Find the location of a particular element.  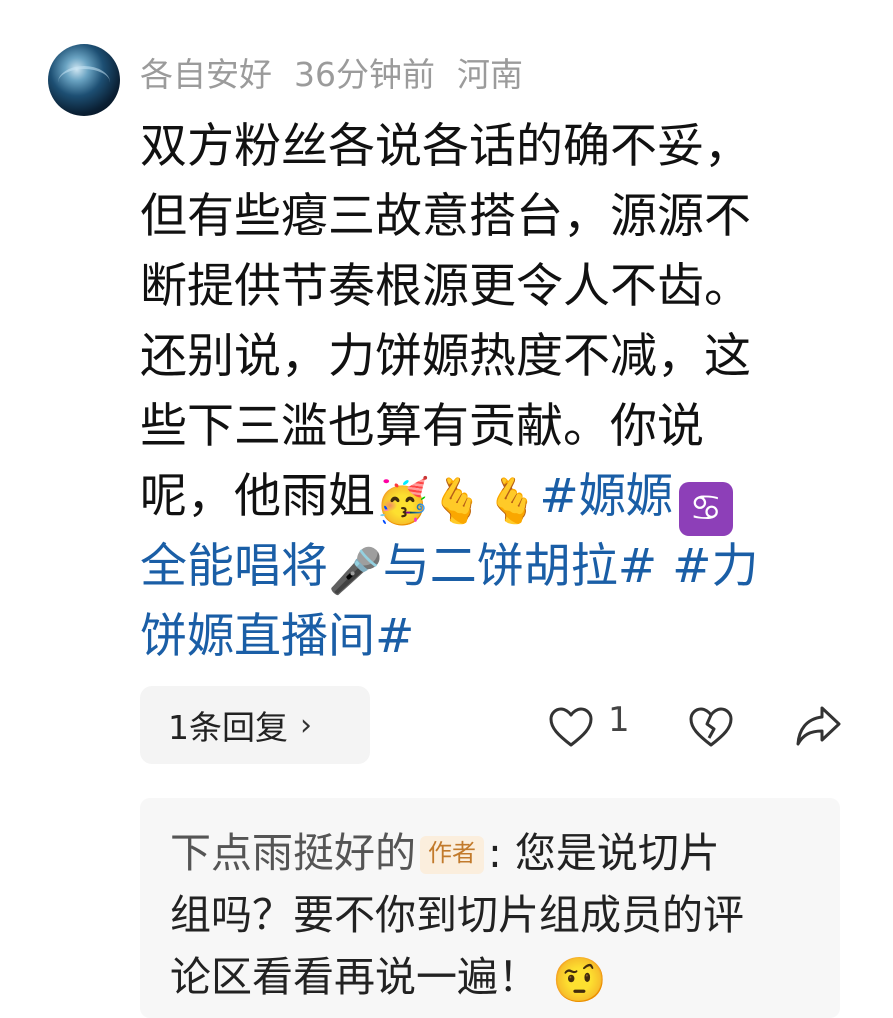

hashtag-link: #嫄嫄 is located at coordinates (605, 496).